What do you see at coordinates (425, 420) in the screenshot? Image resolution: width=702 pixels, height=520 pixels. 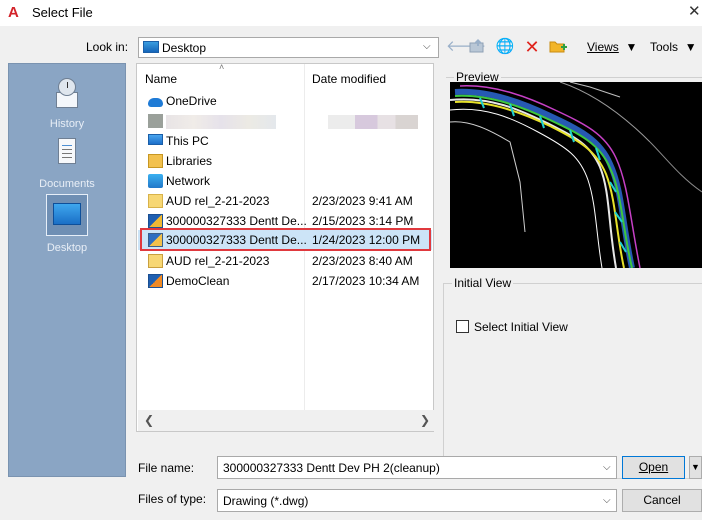 I see `scroll-right-icon: ❯` at bounding box center [425, 420].